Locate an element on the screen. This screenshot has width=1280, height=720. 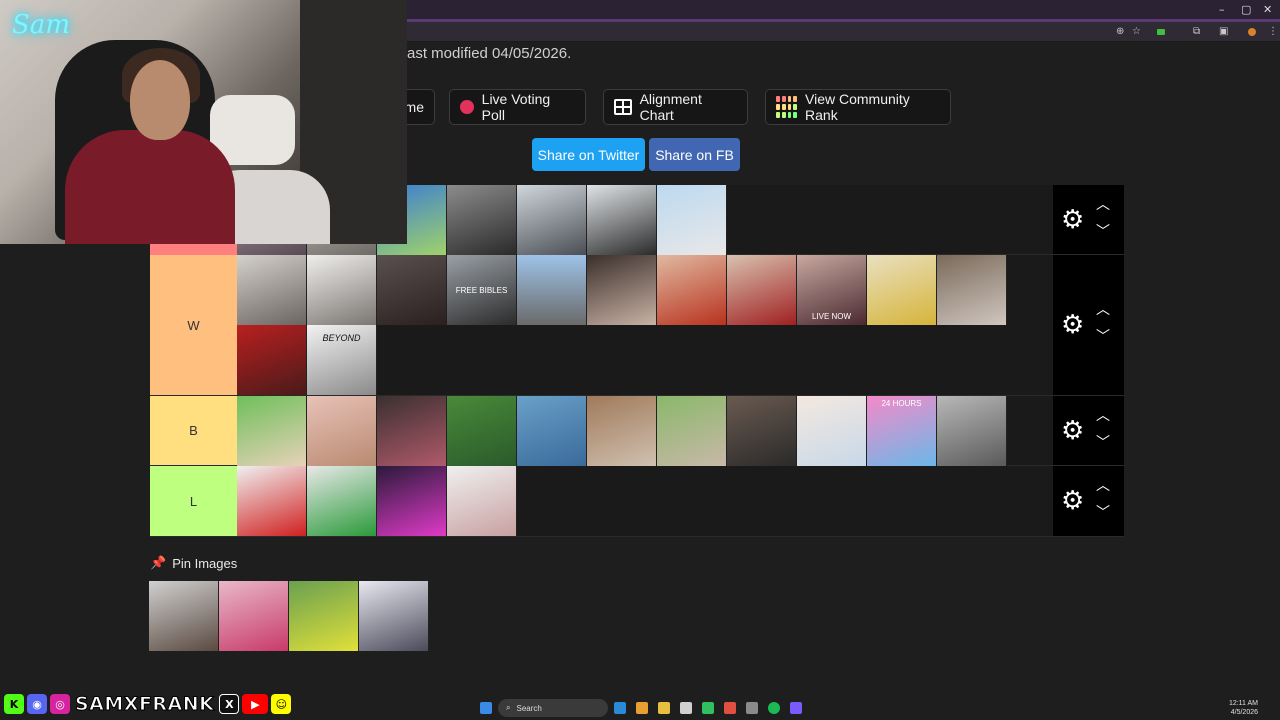
view-community-rank-label: View Community Rank is located at coordinates (857, 107).